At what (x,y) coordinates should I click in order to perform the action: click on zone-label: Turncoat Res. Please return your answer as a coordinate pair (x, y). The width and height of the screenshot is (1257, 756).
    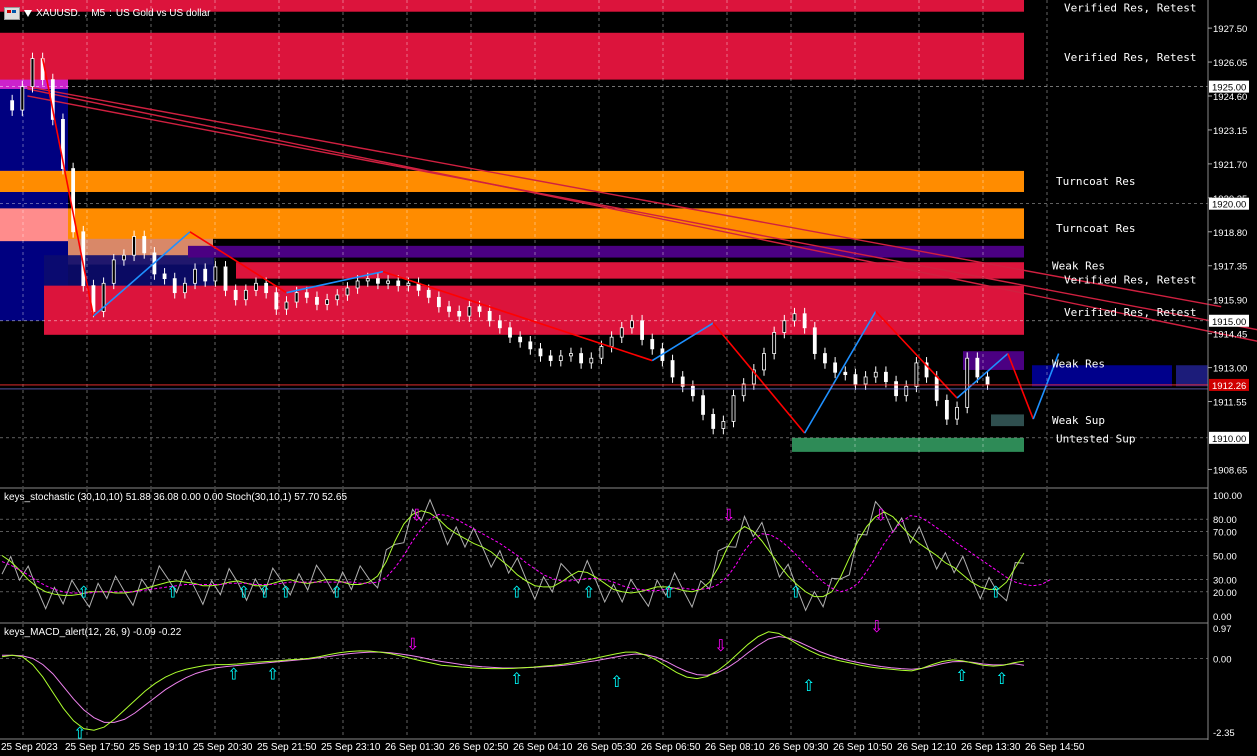
    Looking at the image, I should click on (1095, 228).